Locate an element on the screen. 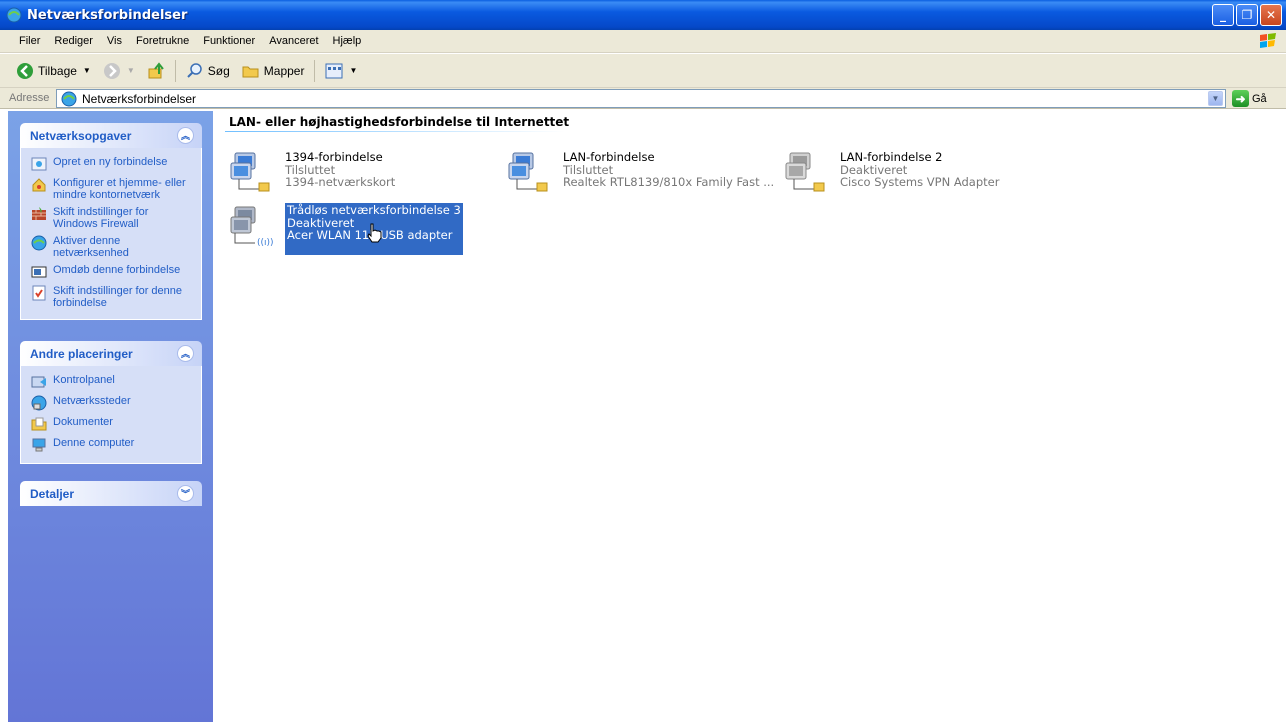  other-places-title: Andre placeringer is located at coordinates (81, 353).